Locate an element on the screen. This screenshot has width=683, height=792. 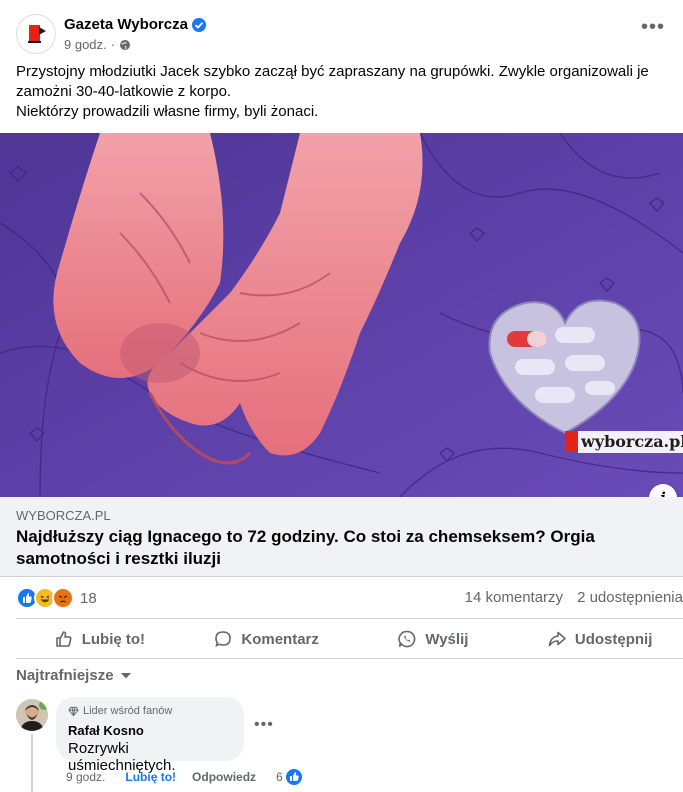
comment-reply-button: Odpowiedz is located at coordinates (224, 777).